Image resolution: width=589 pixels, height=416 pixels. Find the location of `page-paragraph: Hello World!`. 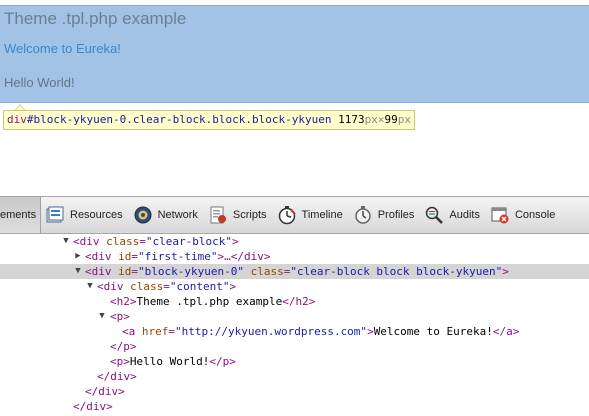

page-paragraph: Hello World! is located at coordinates (39, 82).